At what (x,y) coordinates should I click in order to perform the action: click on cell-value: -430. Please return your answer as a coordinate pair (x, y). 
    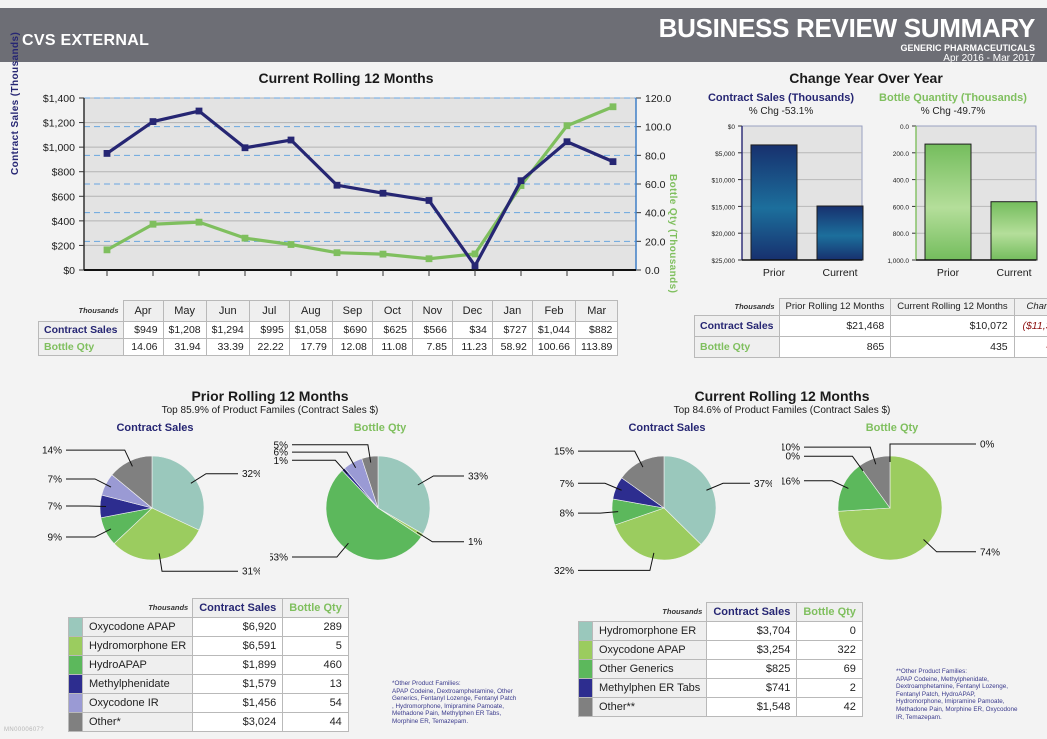
    Looking at the image, I should click on (1030, 347).